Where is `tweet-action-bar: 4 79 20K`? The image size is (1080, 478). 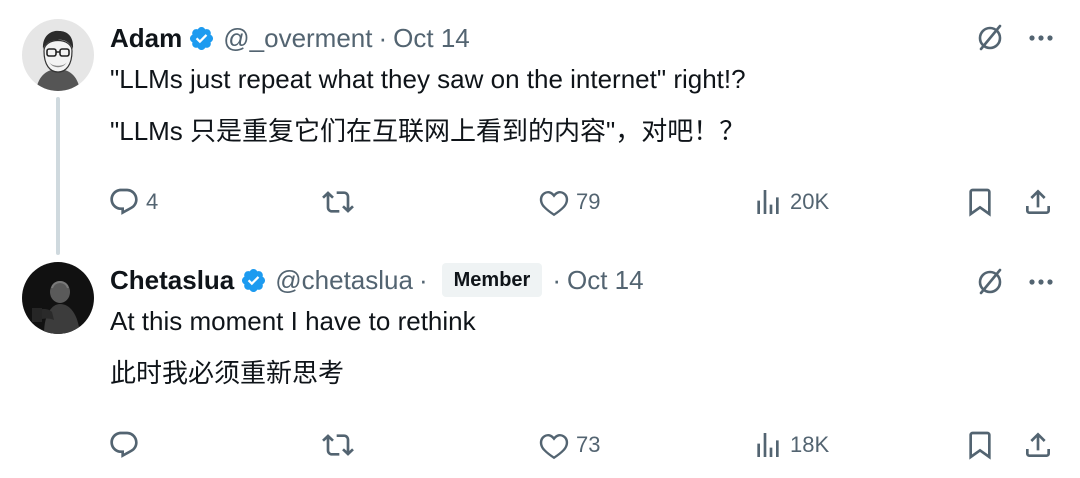 tweet-action-bar: 4 79 20K is located at coordinates (540, 202).